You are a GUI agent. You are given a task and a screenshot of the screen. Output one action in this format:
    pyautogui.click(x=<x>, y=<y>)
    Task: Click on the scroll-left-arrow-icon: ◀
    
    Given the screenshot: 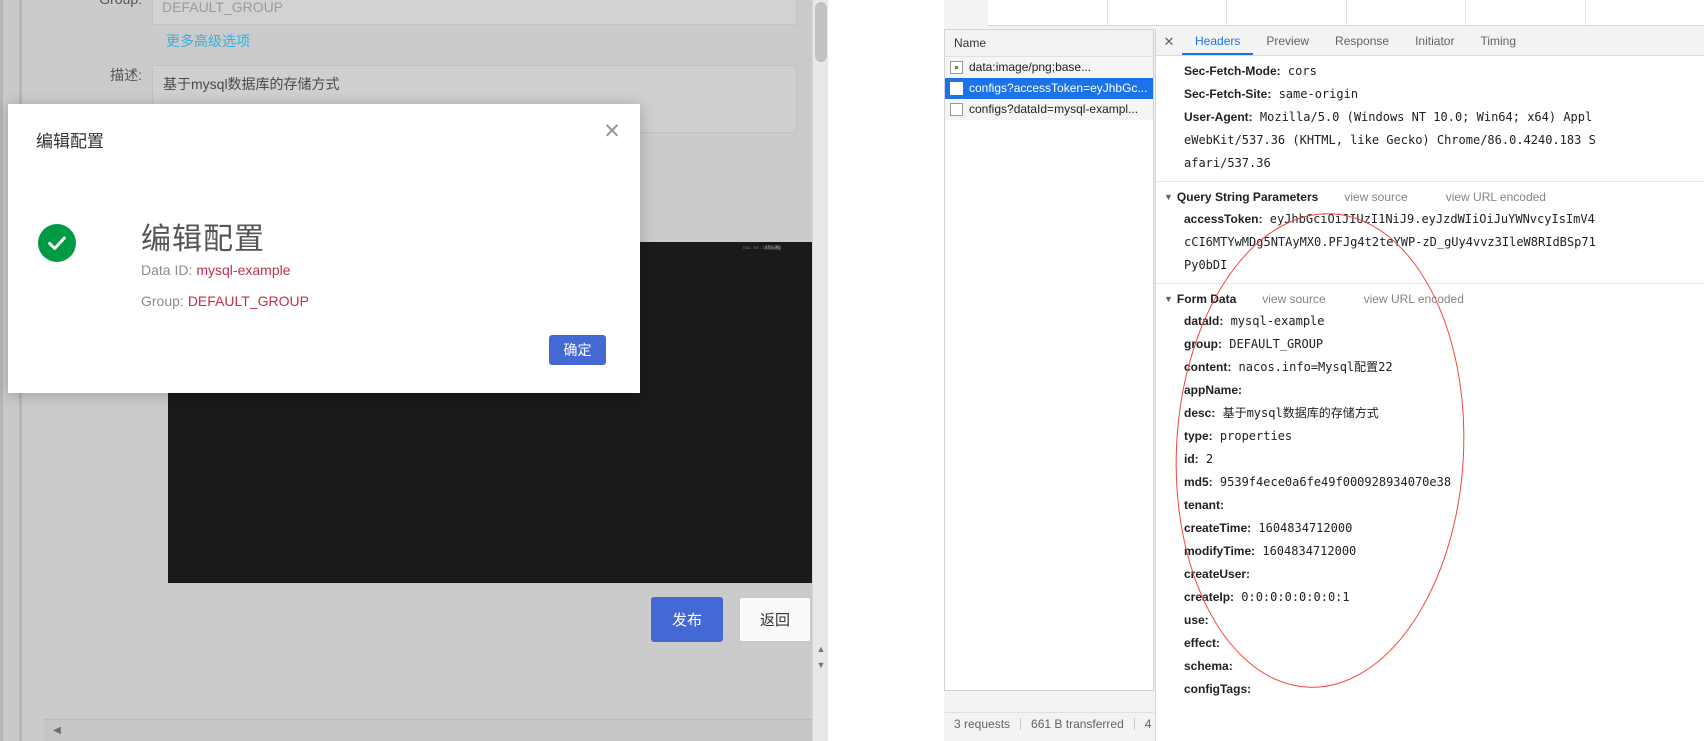 What is the action you would take?
    pyautogui.click(x=57, y=731)
    